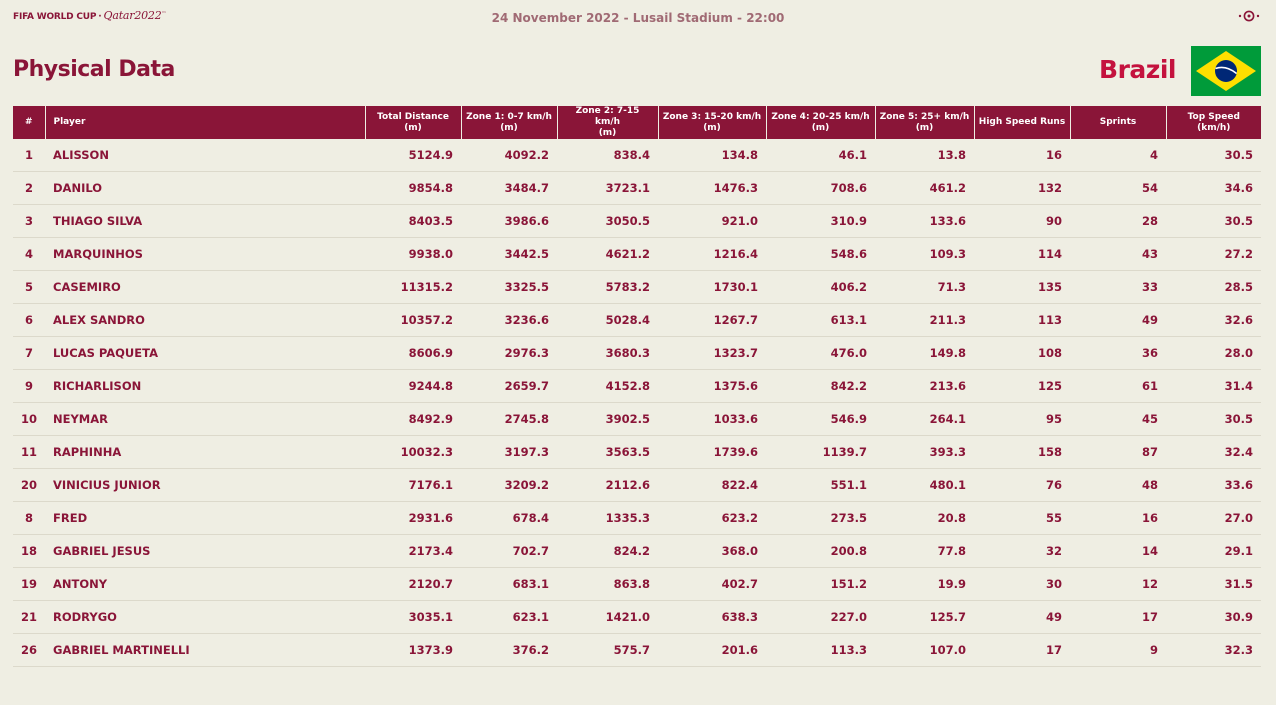  Describe the element at coordinates (820, 452) in the screenshot. I see `stat-cell: 1139.7` at that location.